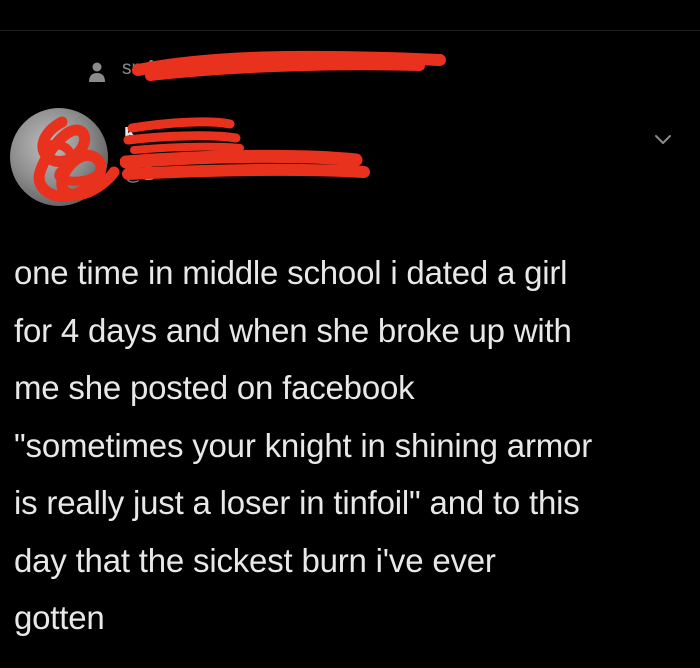  Describe the element at coordinates (97, 72) in the screenshot. I see `person-icon` at that location.